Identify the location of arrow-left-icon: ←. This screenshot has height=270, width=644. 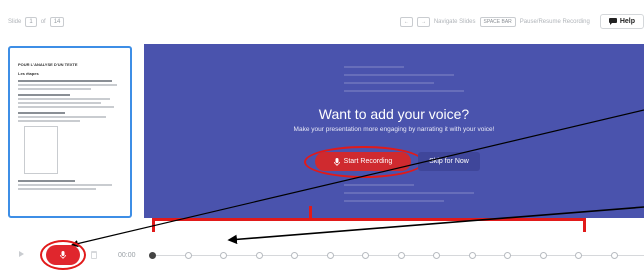
(406, 21).